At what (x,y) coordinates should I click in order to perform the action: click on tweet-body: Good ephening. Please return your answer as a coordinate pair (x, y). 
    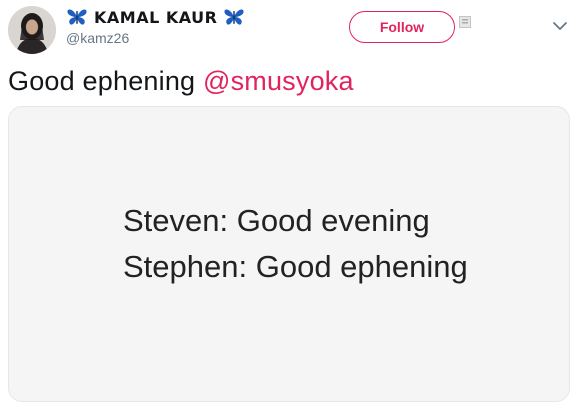
    Looking at the image, I should click on (105, 81).